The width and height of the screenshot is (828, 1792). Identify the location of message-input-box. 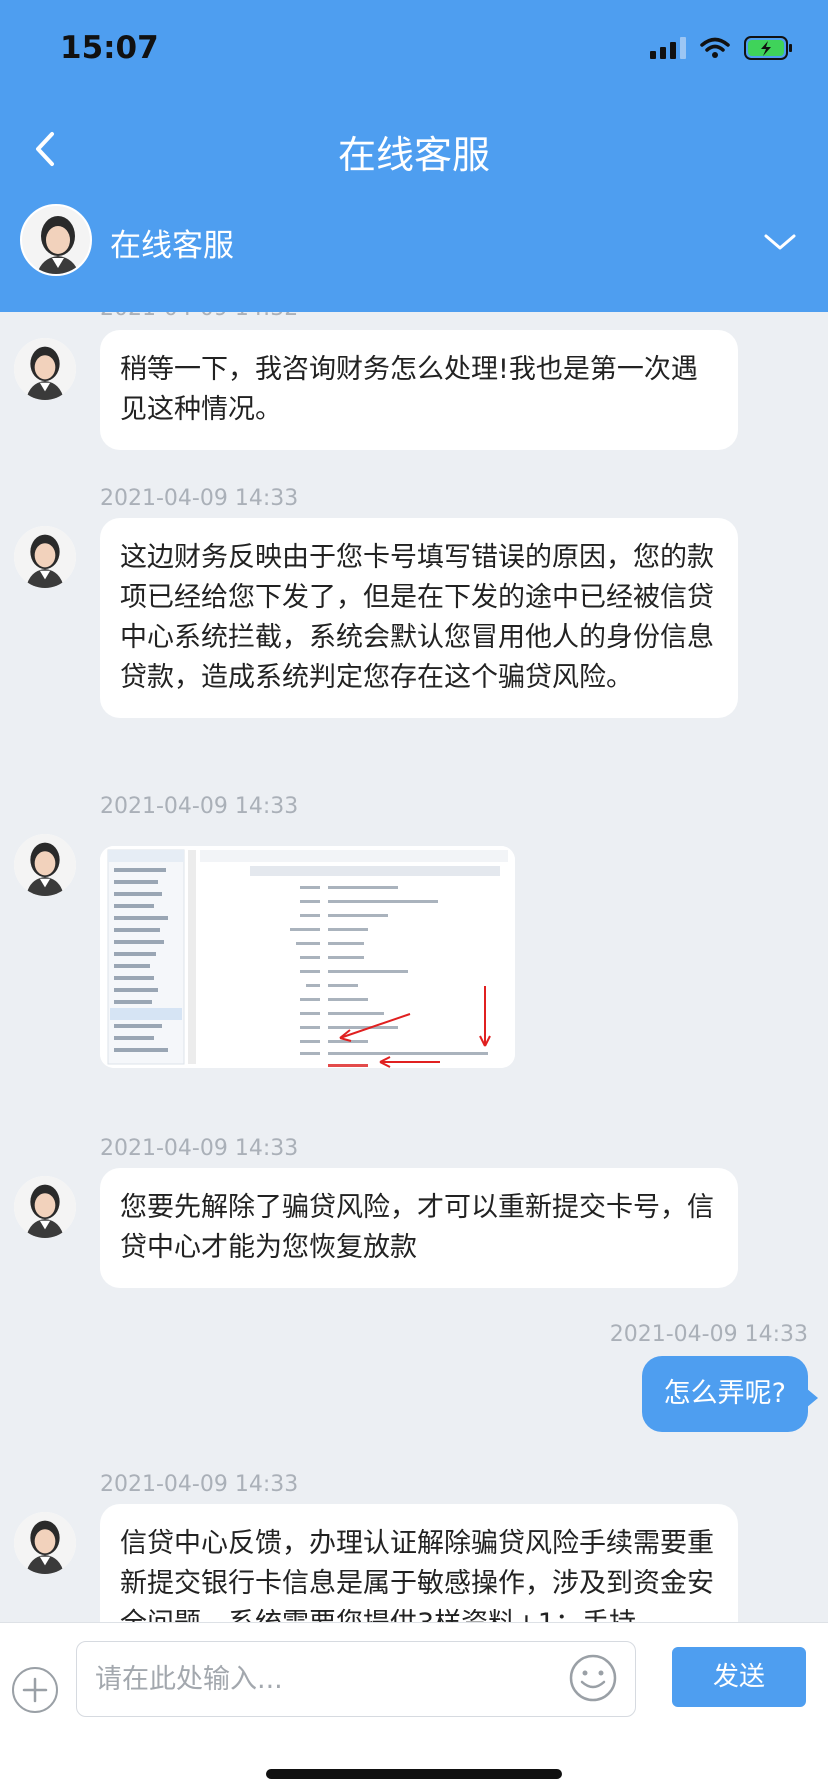
(356, 1679).